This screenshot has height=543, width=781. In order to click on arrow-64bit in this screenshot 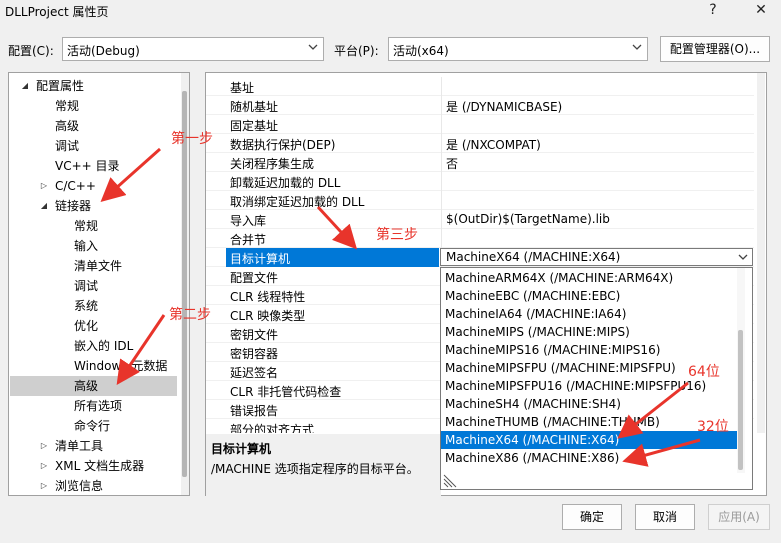, I will do `click(653, 410)`.